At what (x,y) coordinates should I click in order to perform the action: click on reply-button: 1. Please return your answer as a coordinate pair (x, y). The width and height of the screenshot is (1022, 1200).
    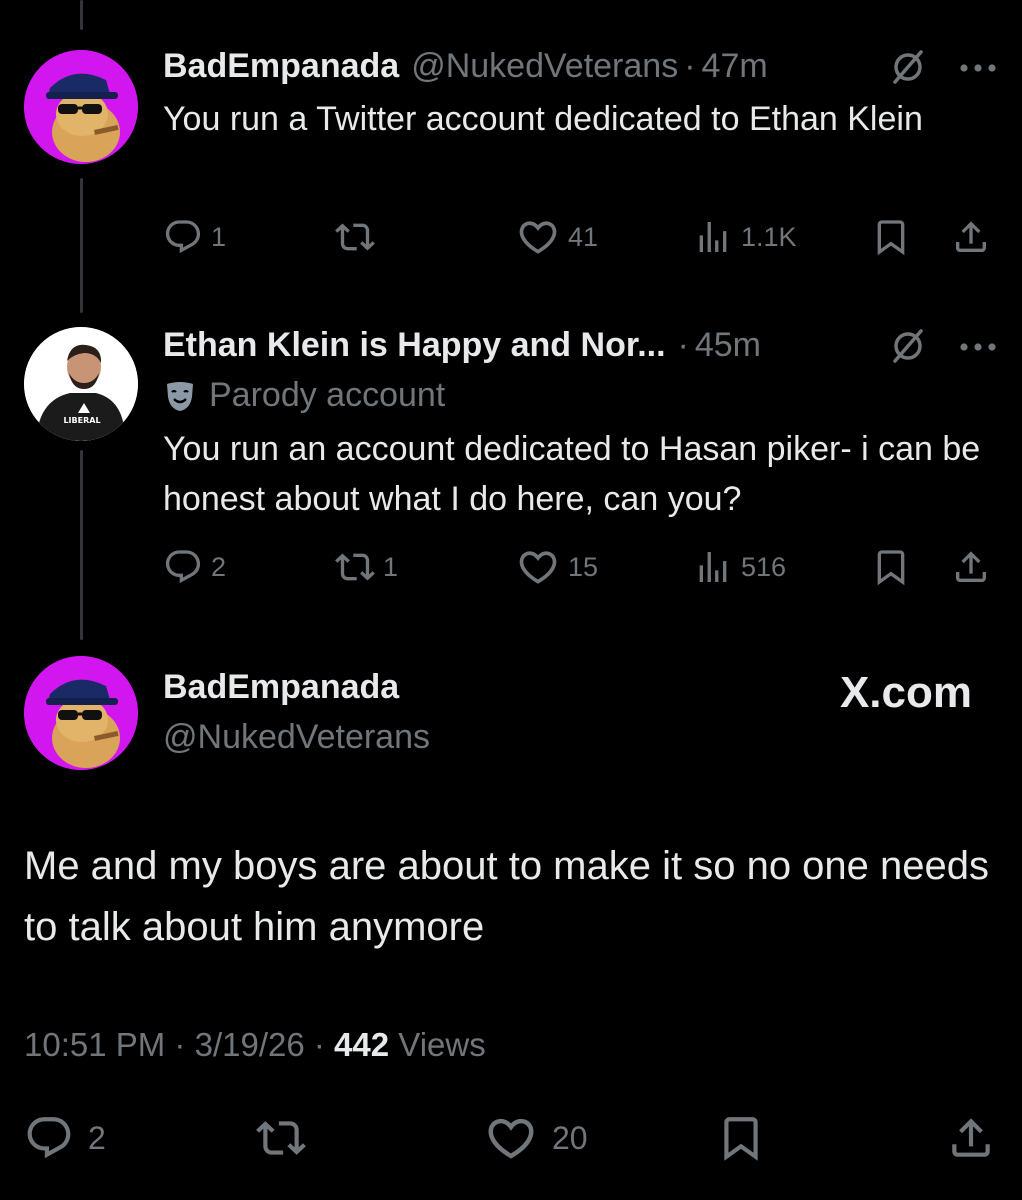
    Looking at the image, I should click on (194, 237).